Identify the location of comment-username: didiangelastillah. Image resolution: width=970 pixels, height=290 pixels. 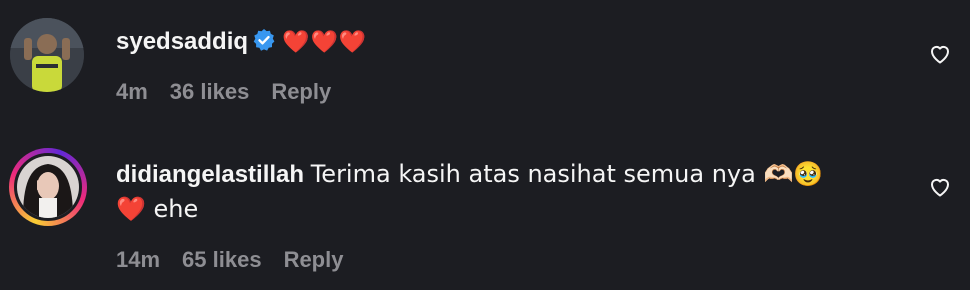
(210, 174).